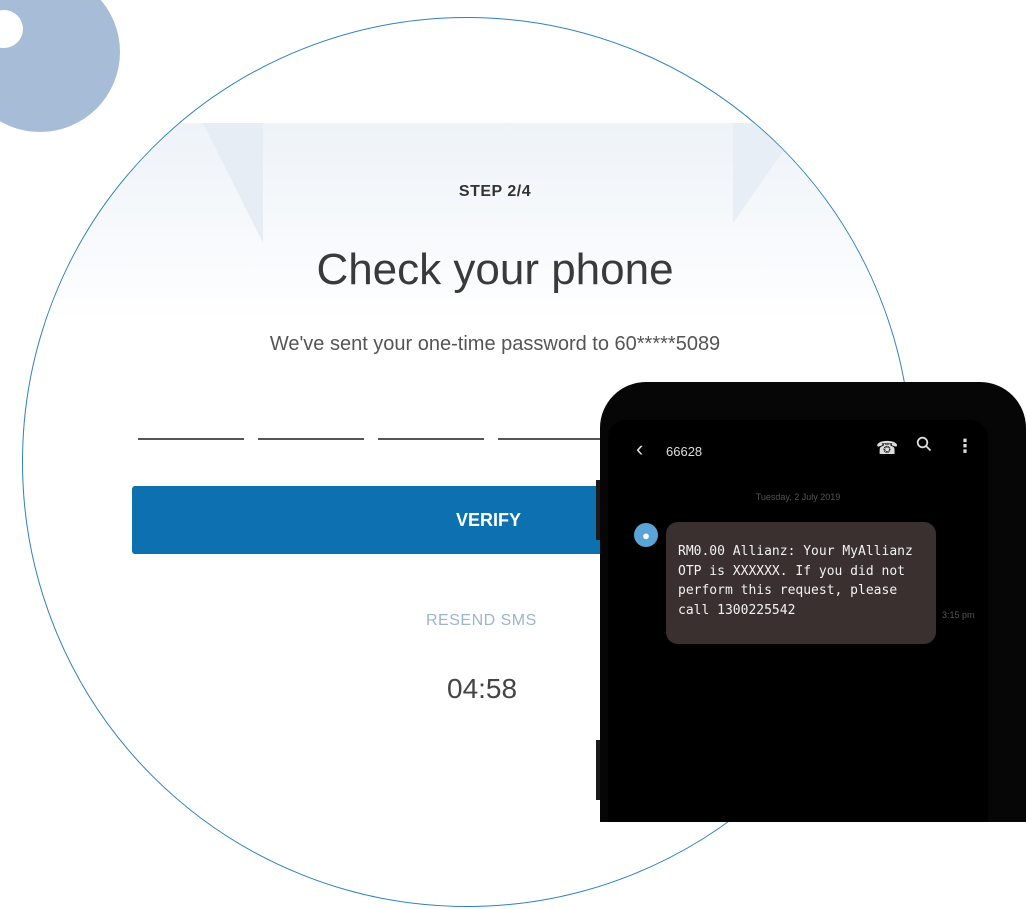  Describe the element at coordinates (60, 66) in the screenshot. I see `decorative-step-number` at that location.